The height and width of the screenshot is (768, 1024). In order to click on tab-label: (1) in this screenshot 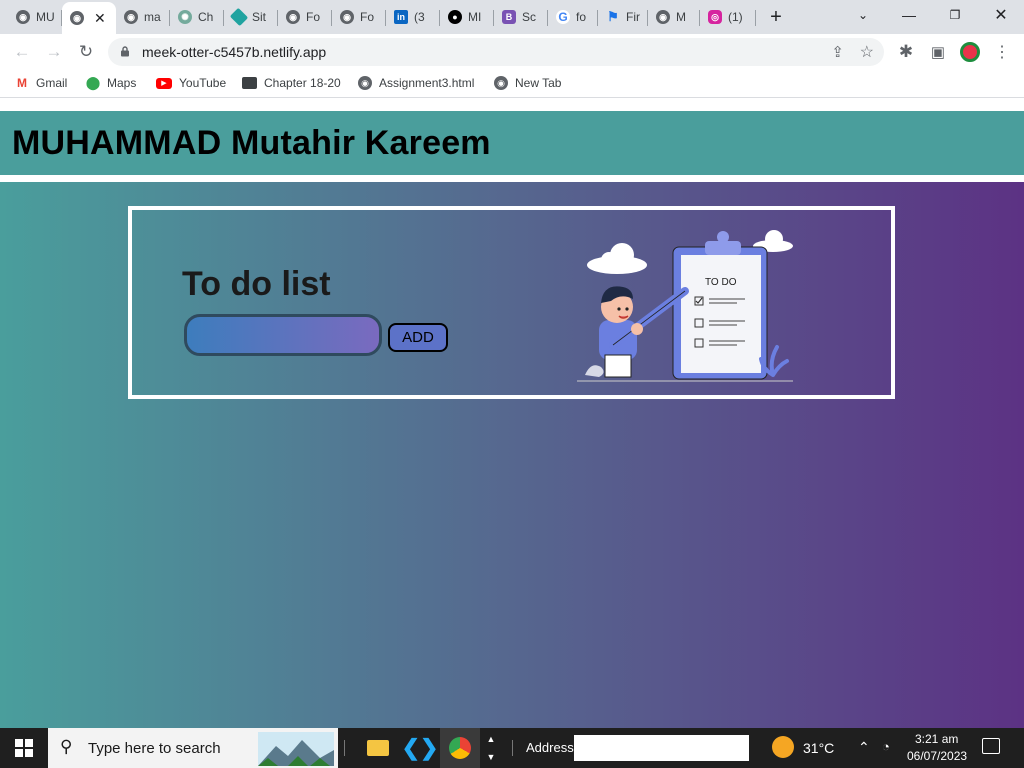, I will do `click(735, 17)`.